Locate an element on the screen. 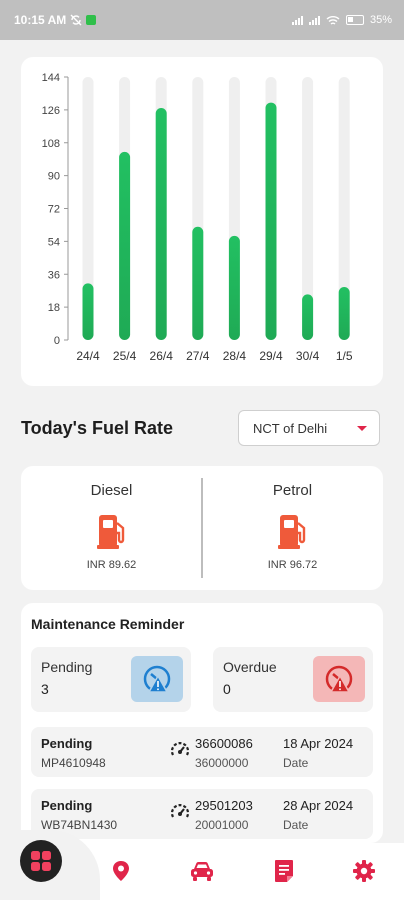 This screenshot has width=404, height=900. x-tick-label: 25/4 is located at coordinates (125, 356).